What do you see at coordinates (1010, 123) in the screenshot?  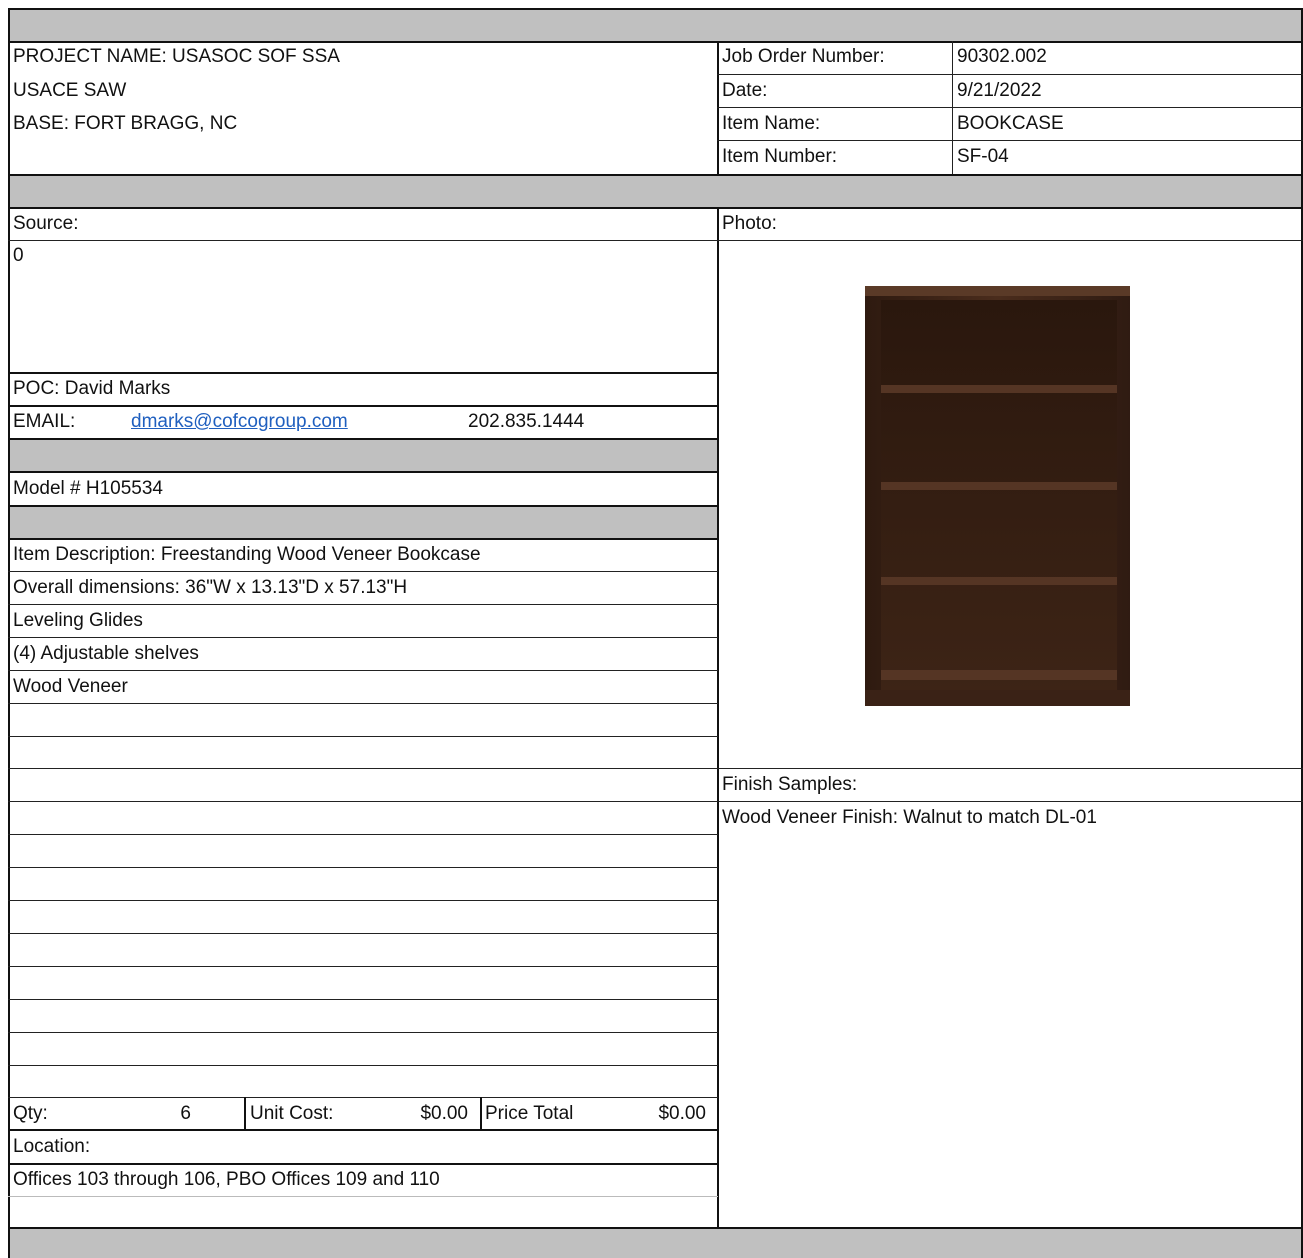 I see `item-name-value: BOOKCASE` at bounding box center [1010, 123].